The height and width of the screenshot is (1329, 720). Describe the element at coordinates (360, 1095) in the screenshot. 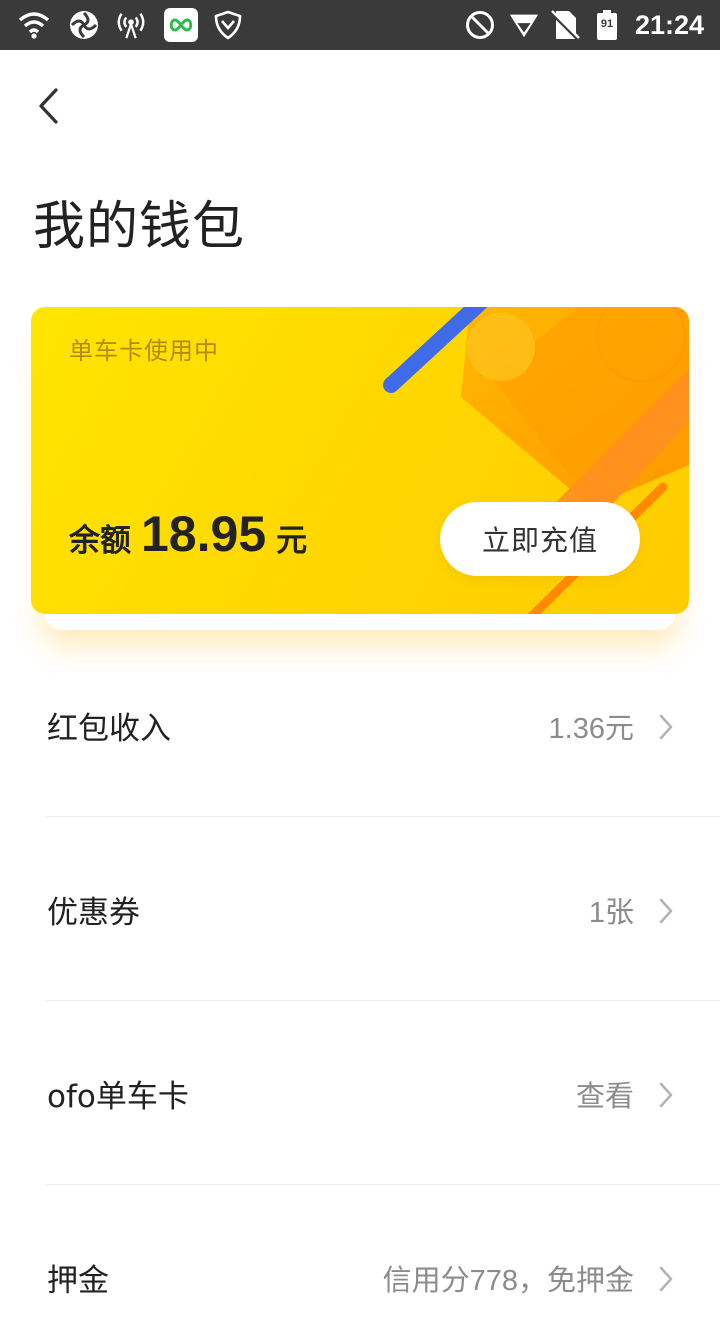

I see `list-item-bike-card: ofo单车卡 查看` at that location.